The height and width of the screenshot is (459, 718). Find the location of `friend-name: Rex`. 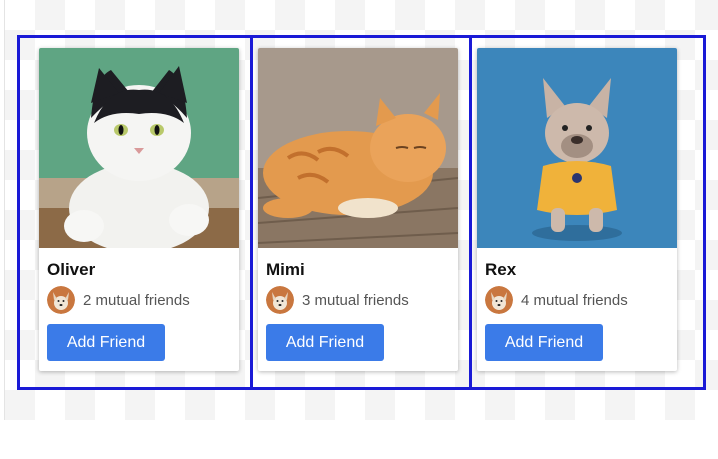

friend-name: Rex is located at coordinates (501, 269).